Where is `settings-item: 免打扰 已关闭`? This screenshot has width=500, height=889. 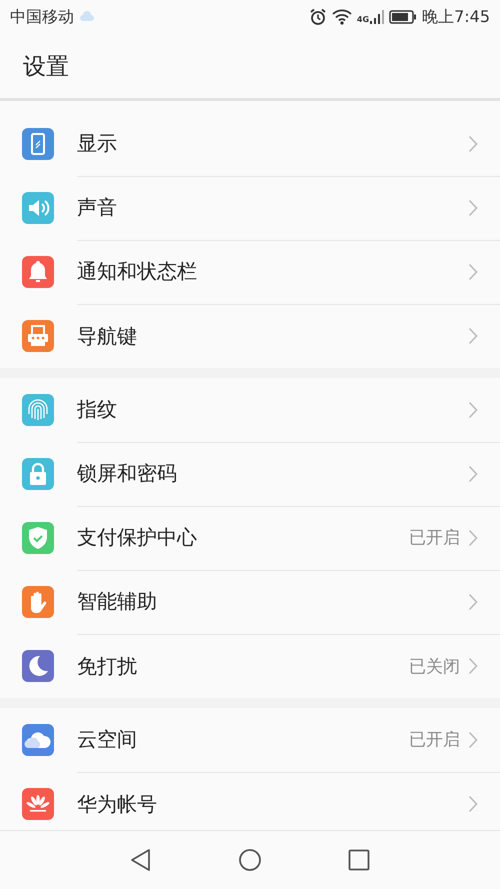 settings-item: 免打扰 已关闭 is located at coordinates (250, 666).